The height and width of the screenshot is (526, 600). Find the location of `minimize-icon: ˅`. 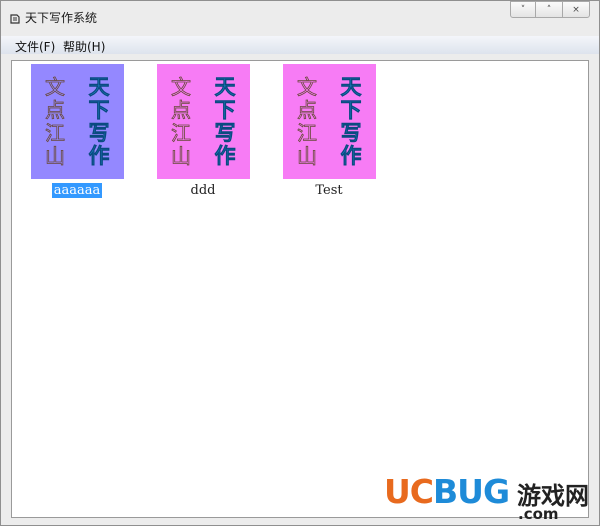

minimize-icon: ˅ is located at coordinates (523, 9).